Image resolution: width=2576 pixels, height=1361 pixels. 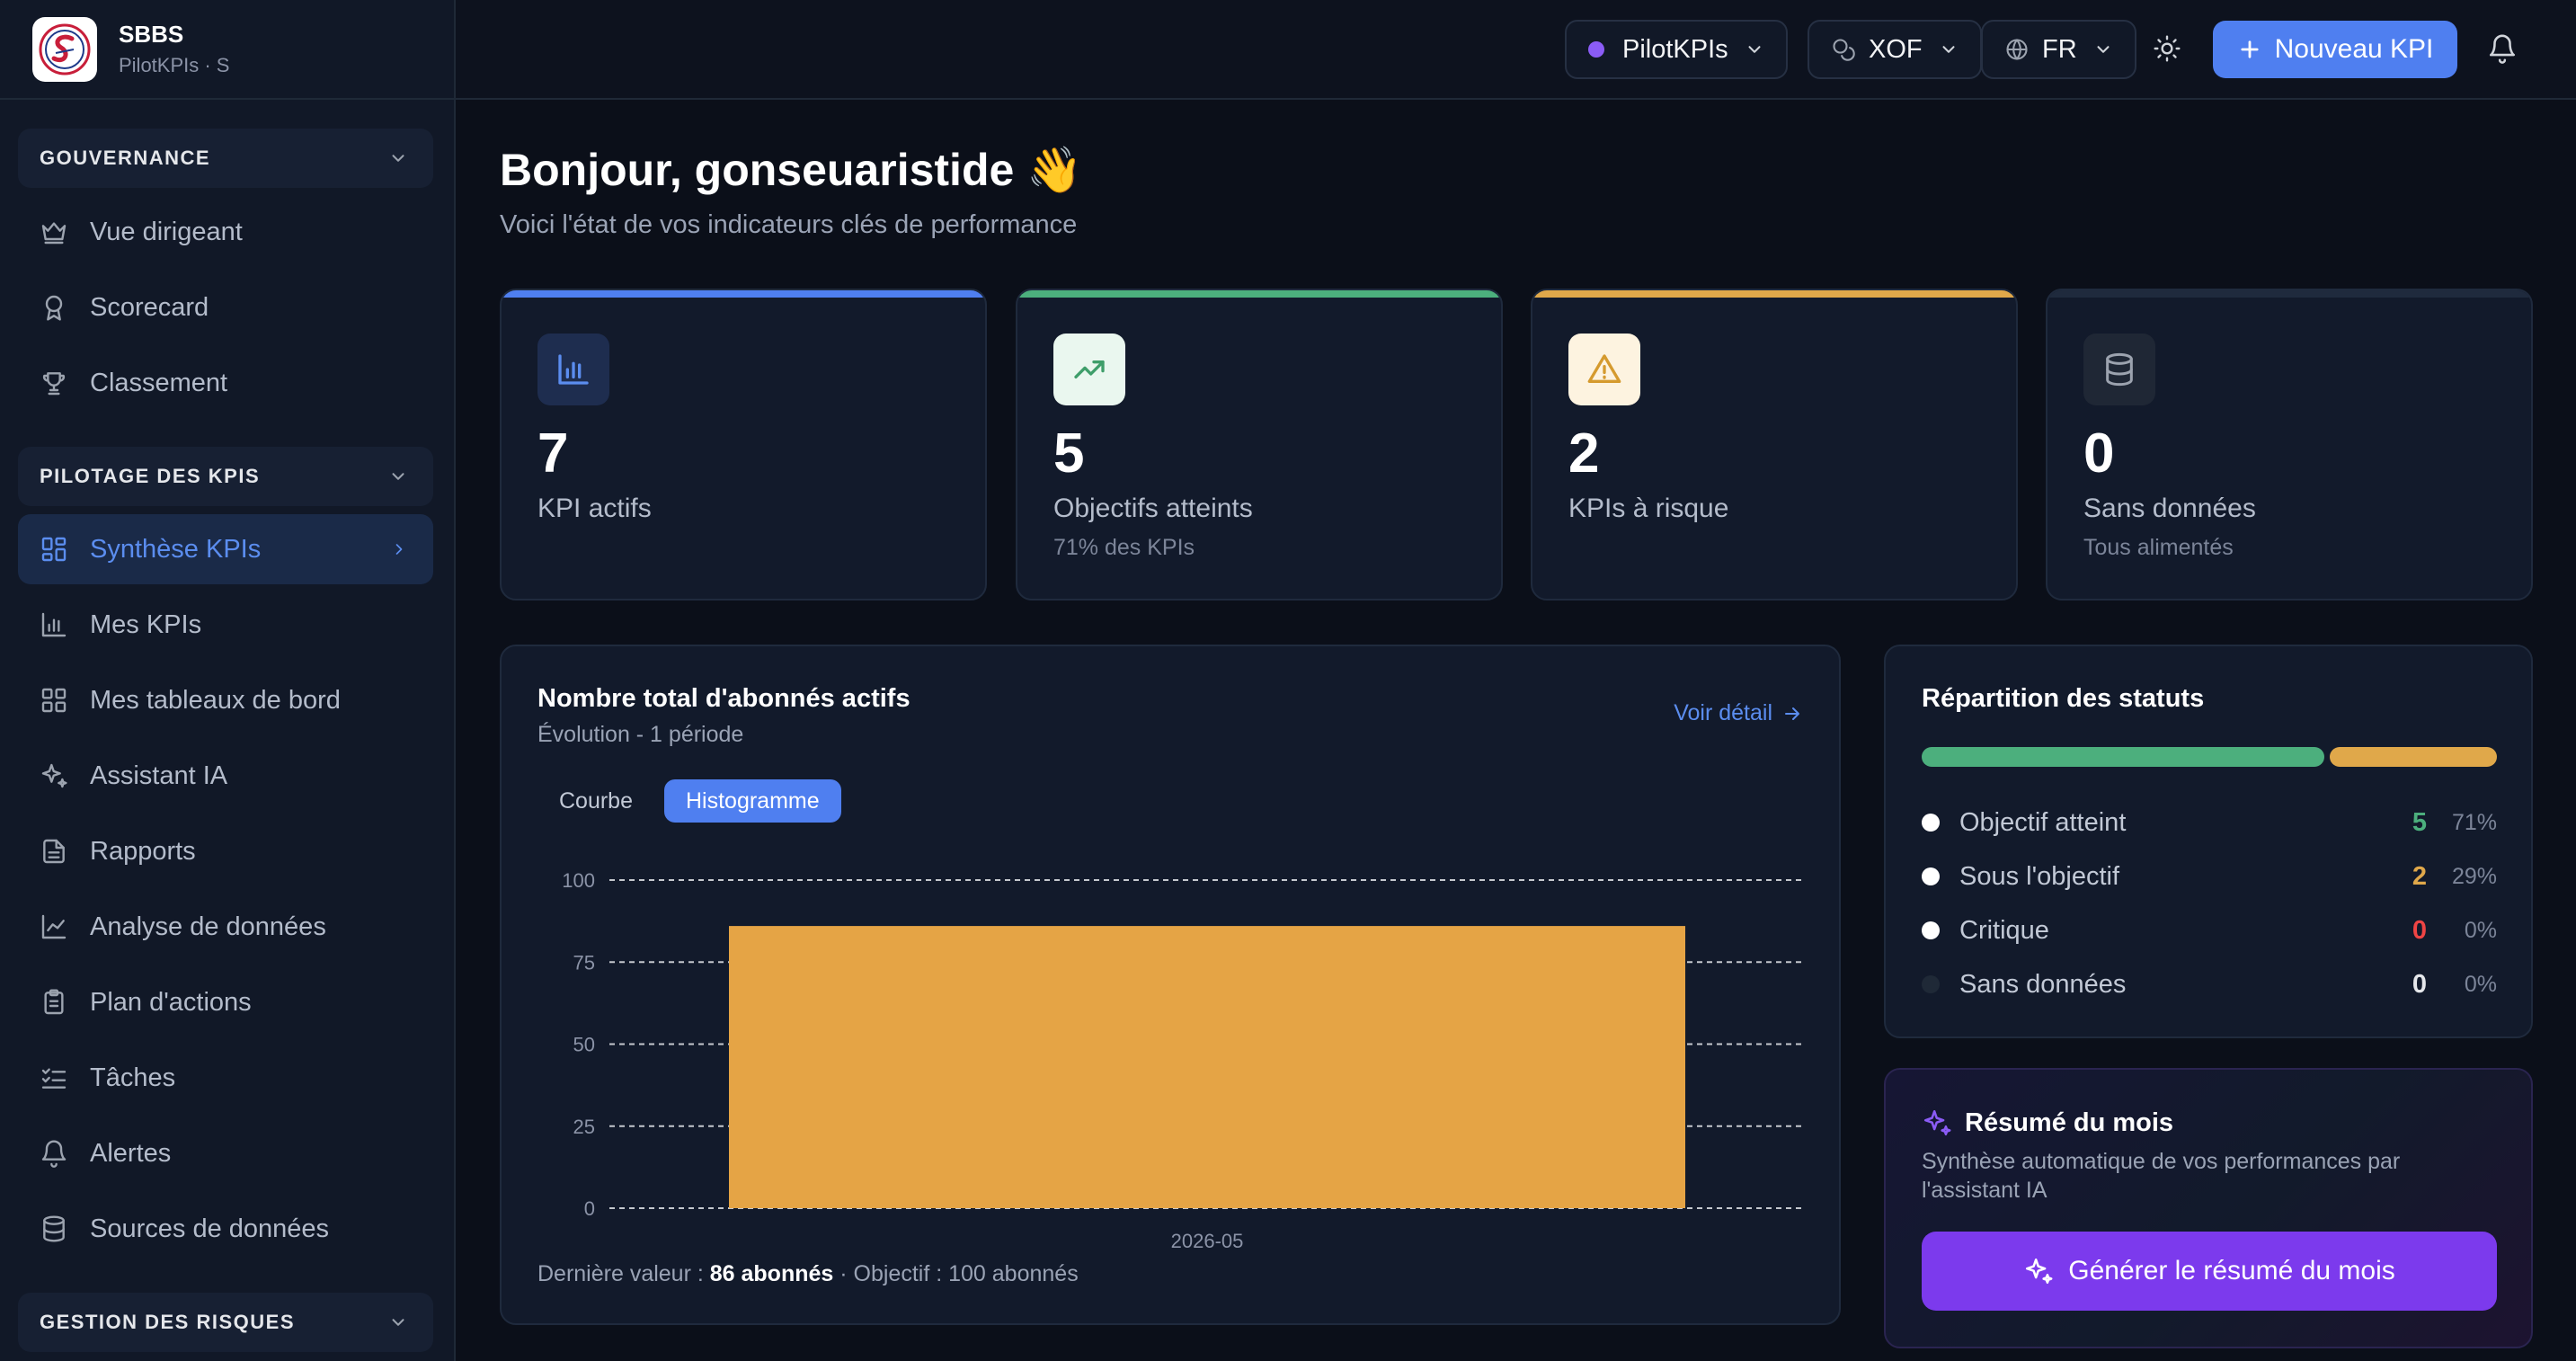 I want to click on notifications-button, so click(x=2502, y=48).